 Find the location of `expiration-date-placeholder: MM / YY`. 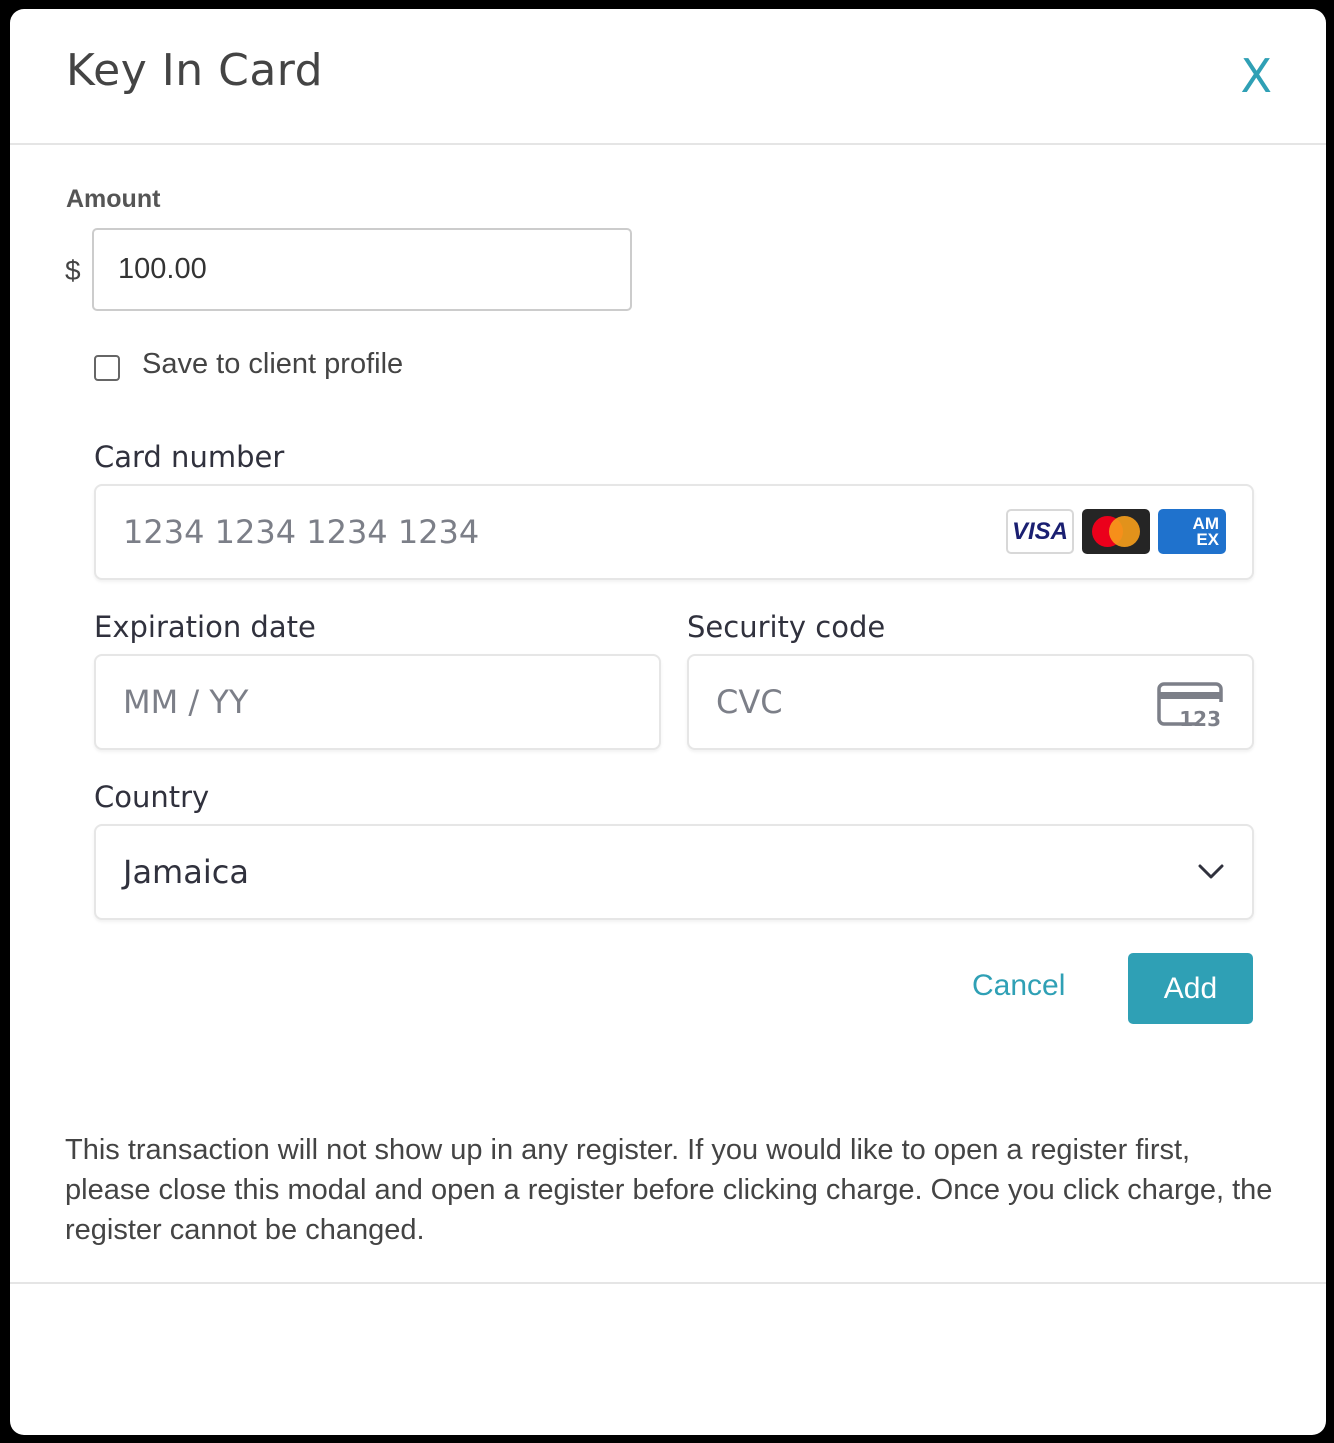

expiration-date-placeholder: MM / YY is located at coordinates (186, 702).